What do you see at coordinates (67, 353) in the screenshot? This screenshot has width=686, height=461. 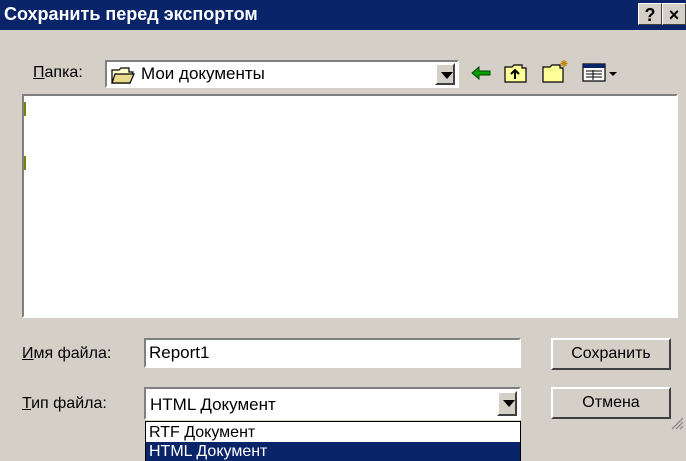 I see `filename-label: Имя файла:` at bounding box center [67, 353].